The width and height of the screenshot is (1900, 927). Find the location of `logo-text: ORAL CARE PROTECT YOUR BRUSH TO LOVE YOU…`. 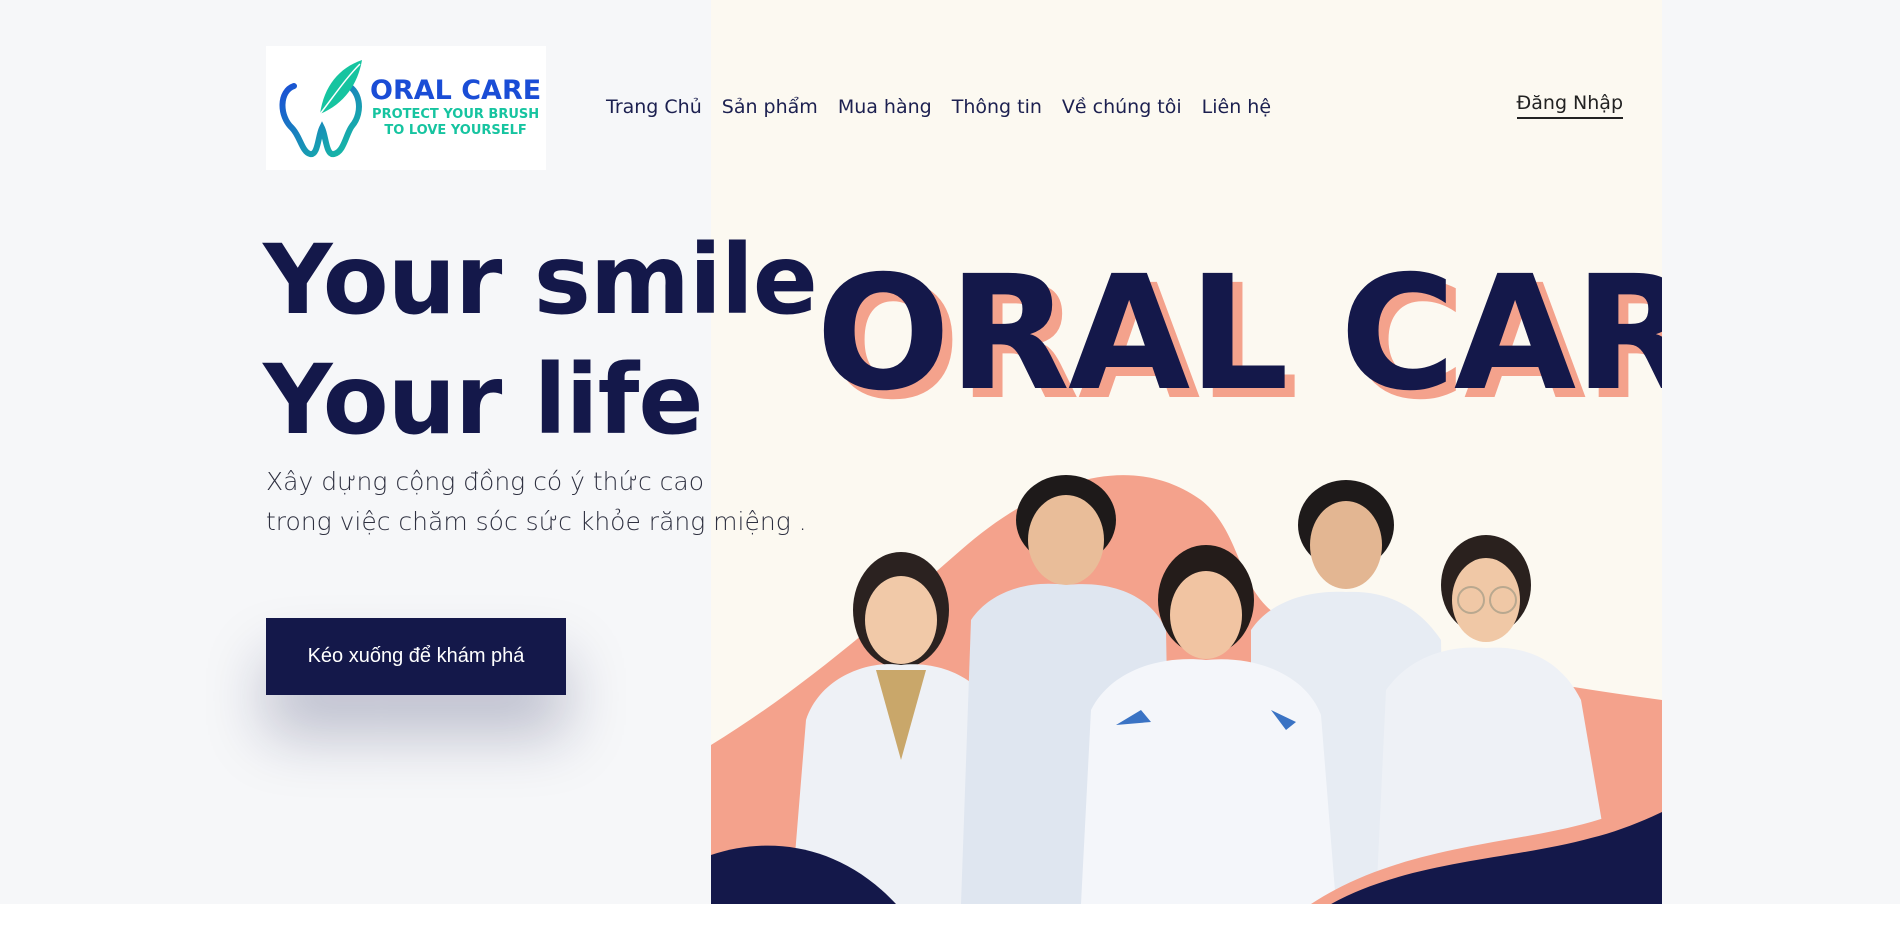

logo-text: ORAL CARE PROTECT YOUR BRUSH TO LOVE YOU… is located at coordinates (455, 108).